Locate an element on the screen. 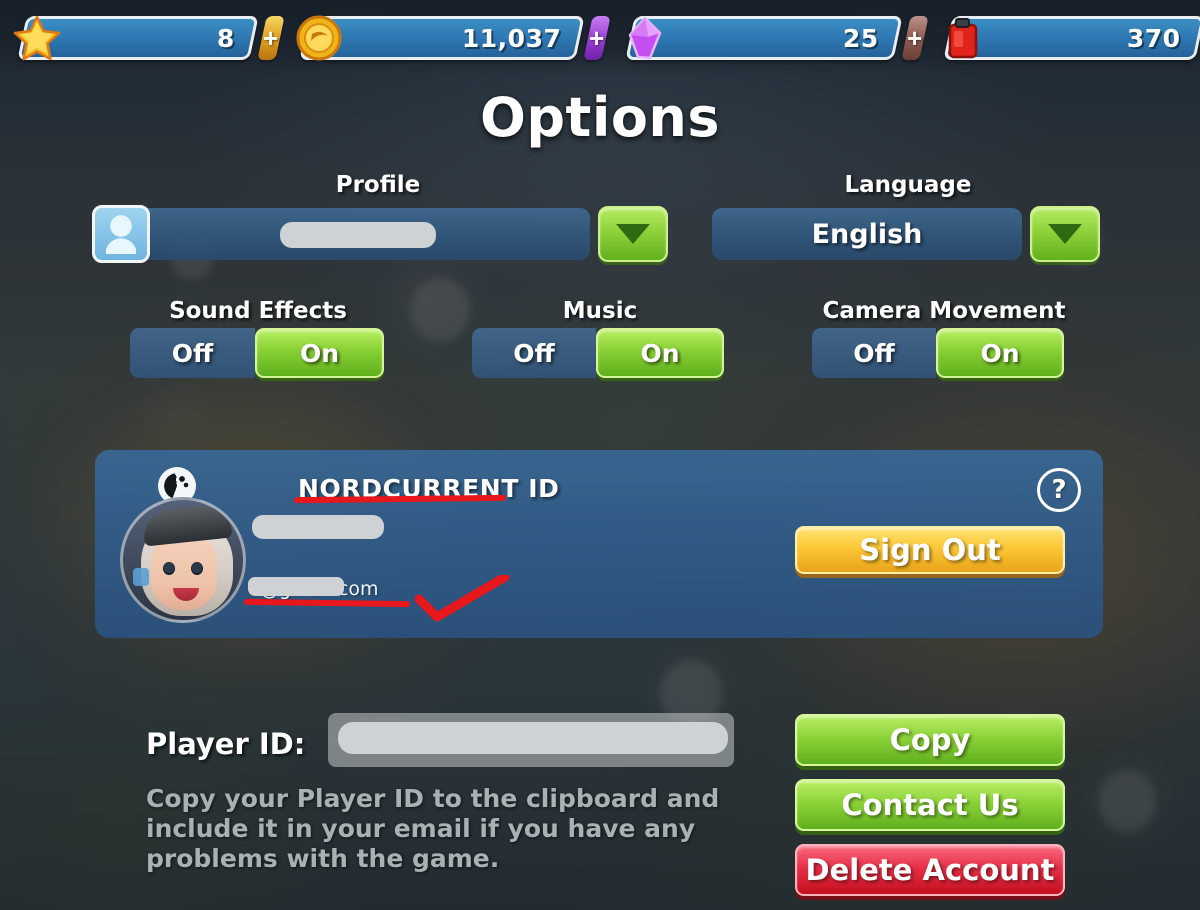 This screenshot has width=1200, height=910. player-id-redaction is located at coordinates (533, 738).